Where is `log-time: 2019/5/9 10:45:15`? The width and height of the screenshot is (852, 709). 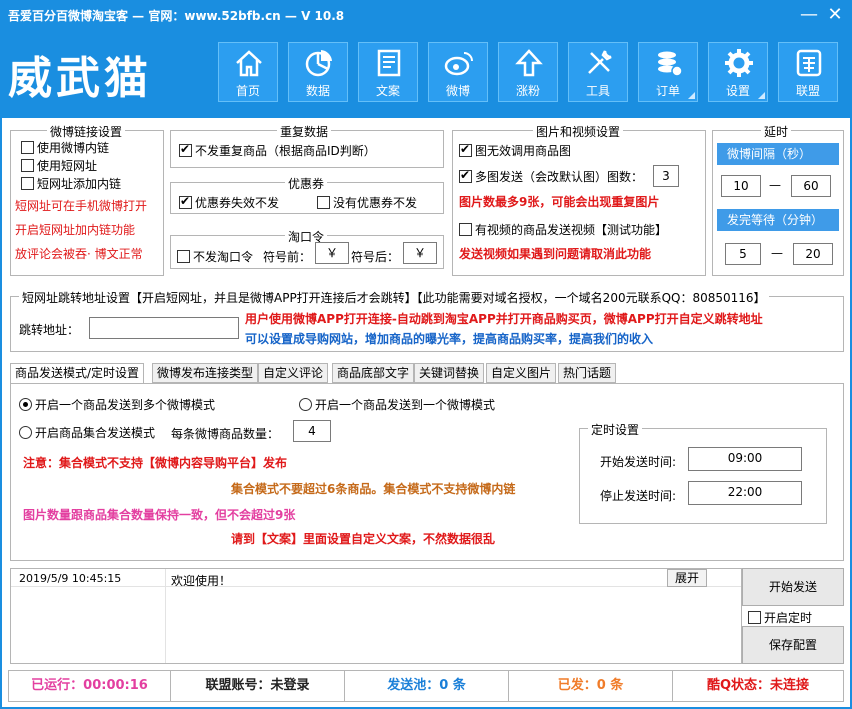
log-time: 2019/5/9 10:45:15 is located at coordinates (70, 578).